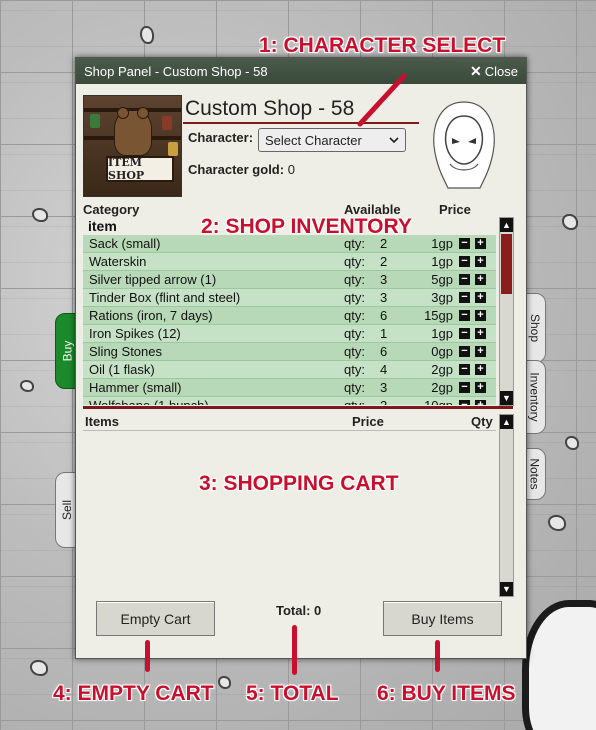 This screenshot has height=730, width=596. I want to click on annotation-character-select: 1: CHARACTER SELECT, so click(382, 45).